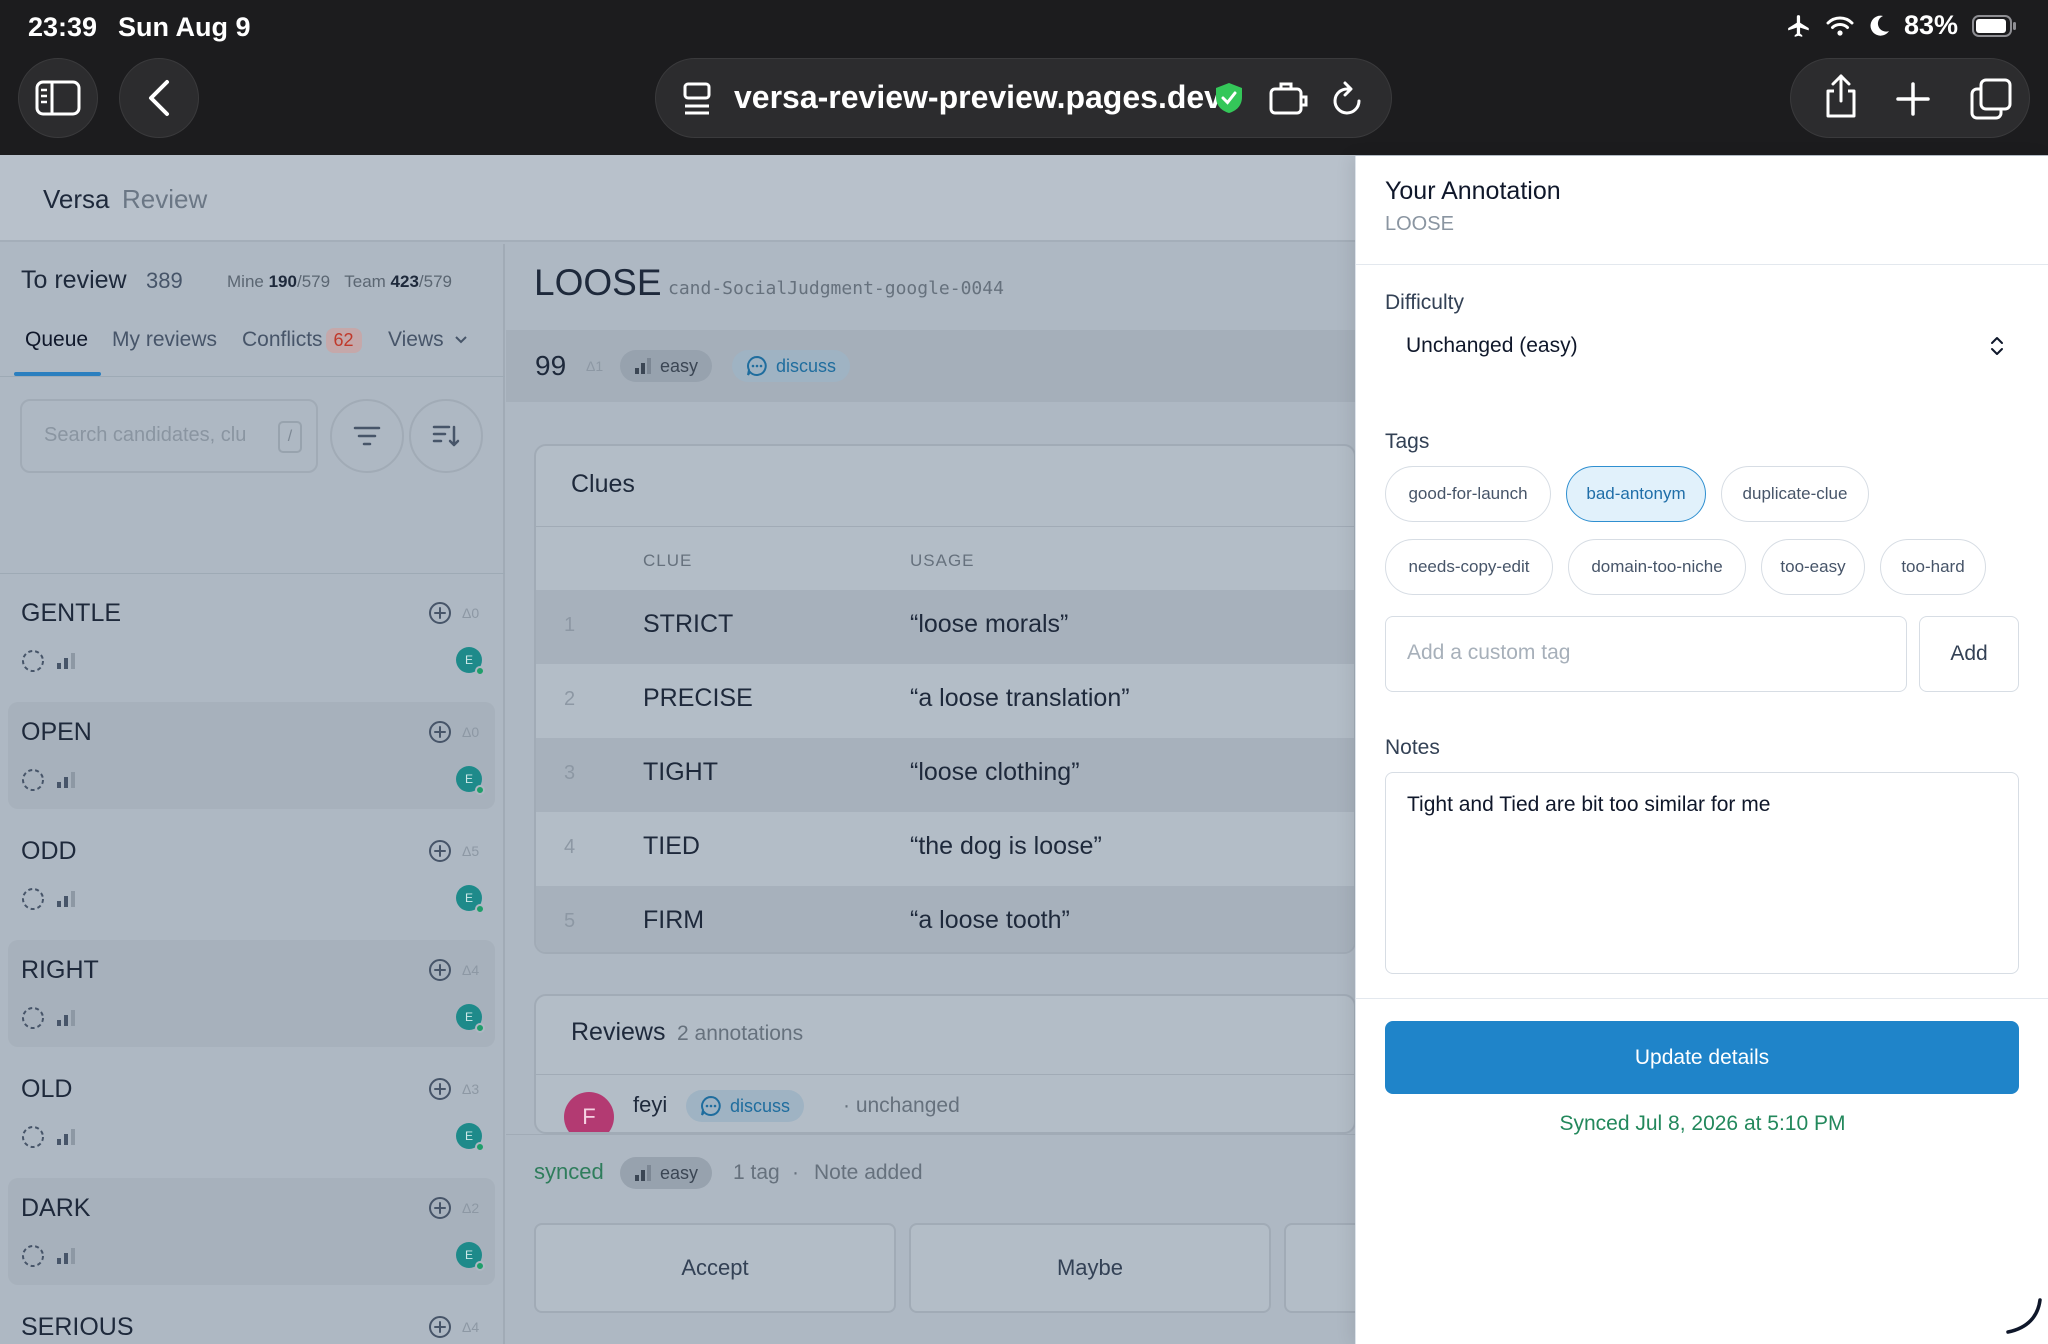 Image resolution: width=2048 pixels, height=1344 pixels. What do you see at coordinates (159, 98) in the screenshot?
I see `back-button` at bounding box center [159, 98].